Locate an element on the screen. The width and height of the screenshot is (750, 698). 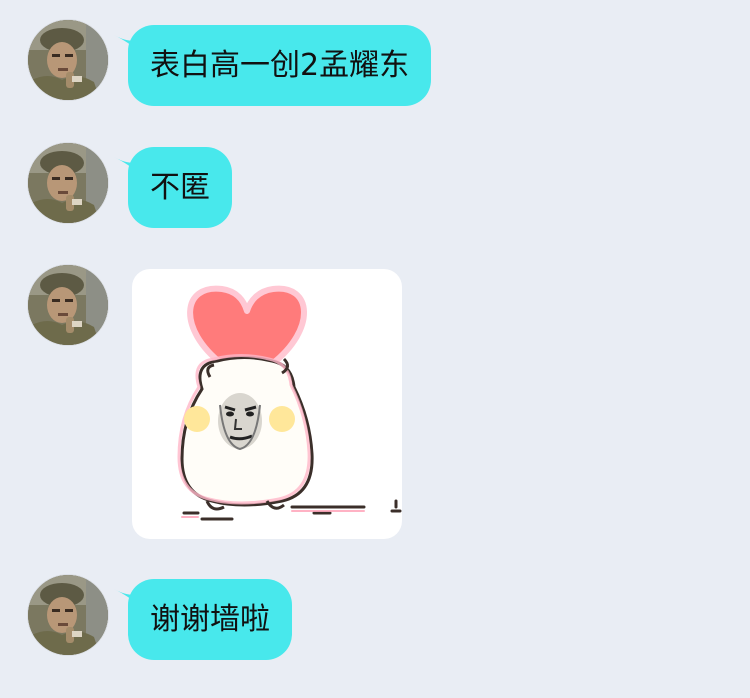
message-row: 不匿 is located at coordinates (130, 185).